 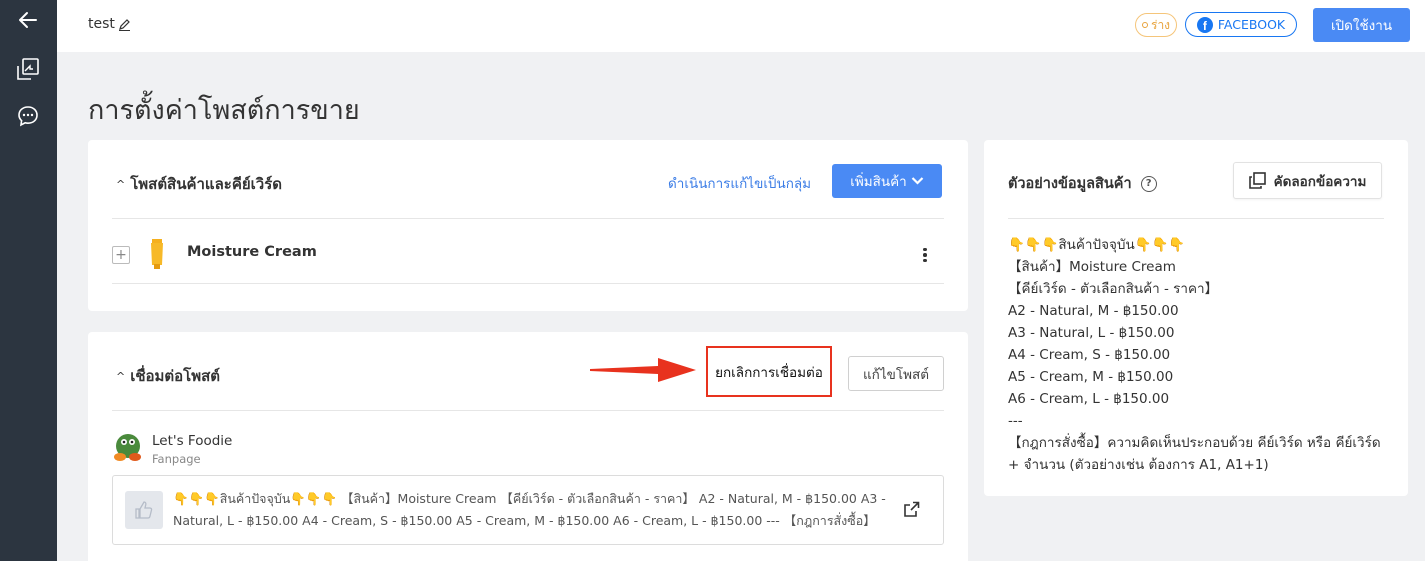 What do you see at coordinates (176, 459) in the screenshot?
I see `page-type: Fanpage` at bounding box center [176, 459].